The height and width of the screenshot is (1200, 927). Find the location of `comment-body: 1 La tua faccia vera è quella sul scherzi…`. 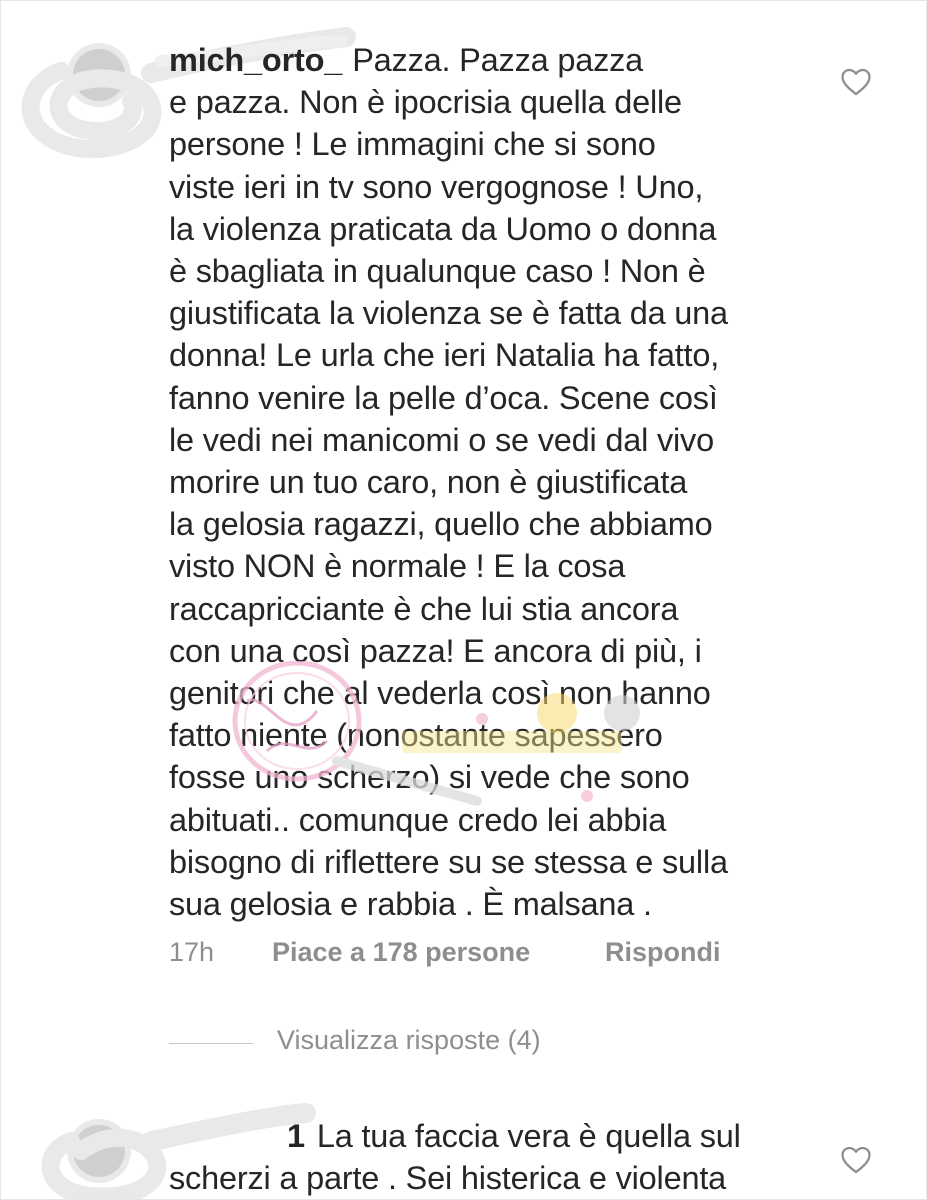

comment-body: 1 La tua faccia vera è quella sul scherzi… is located at coordinates (455, 1157).